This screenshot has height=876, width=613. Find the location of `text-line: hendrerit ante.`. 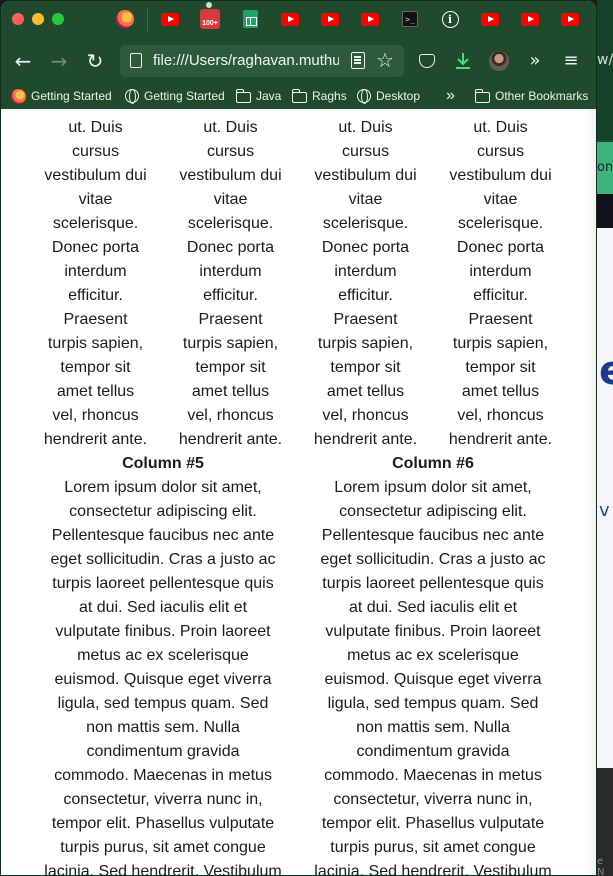

text-line: hendrerit ante. is located at coordinates (500, 439).